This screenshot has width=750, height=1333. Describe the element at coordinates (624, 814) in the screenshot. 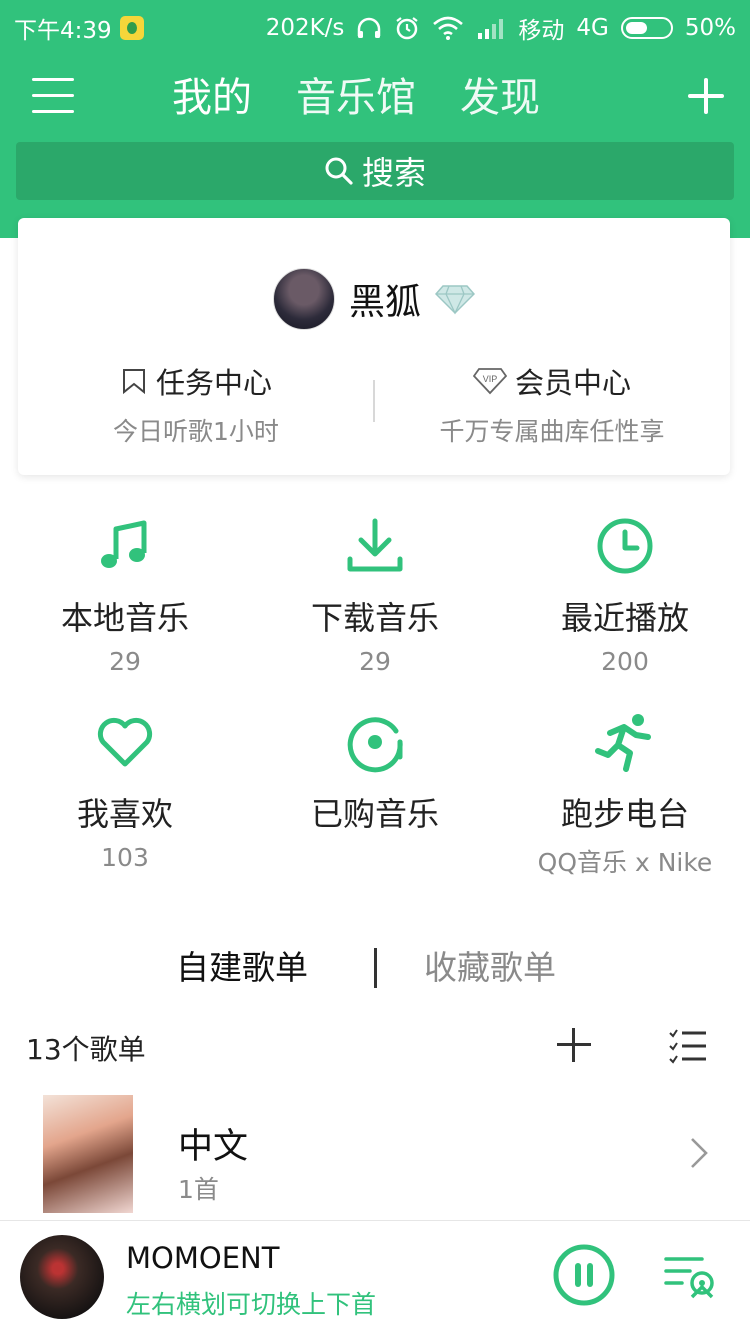

I see `feature-label: 跑步电台` at that location.